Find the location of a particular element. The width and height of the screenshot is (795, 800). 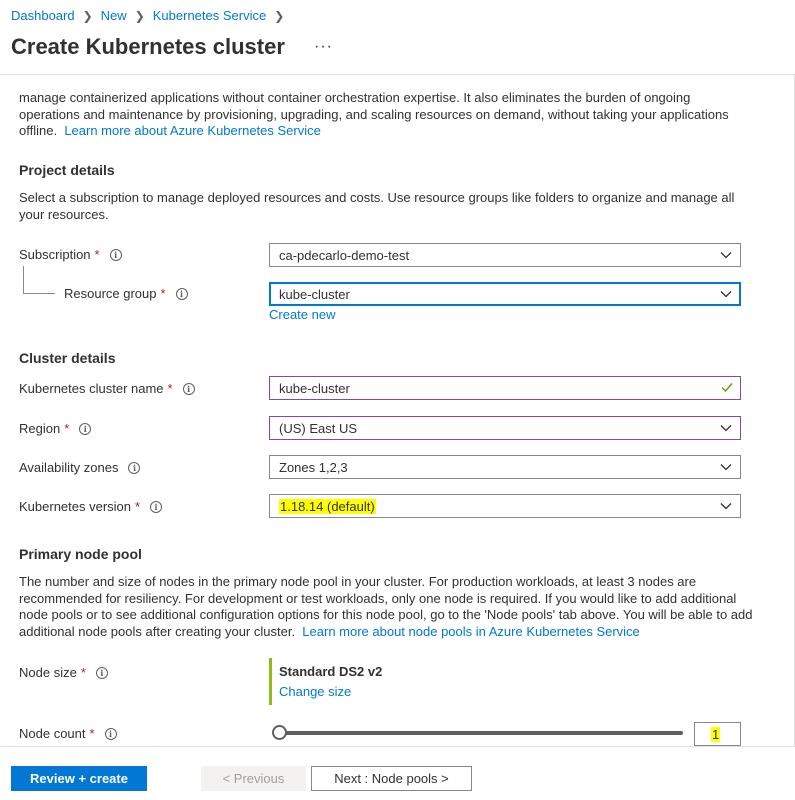

node-size-label: Node size * i is located at coordinates (63, 672).